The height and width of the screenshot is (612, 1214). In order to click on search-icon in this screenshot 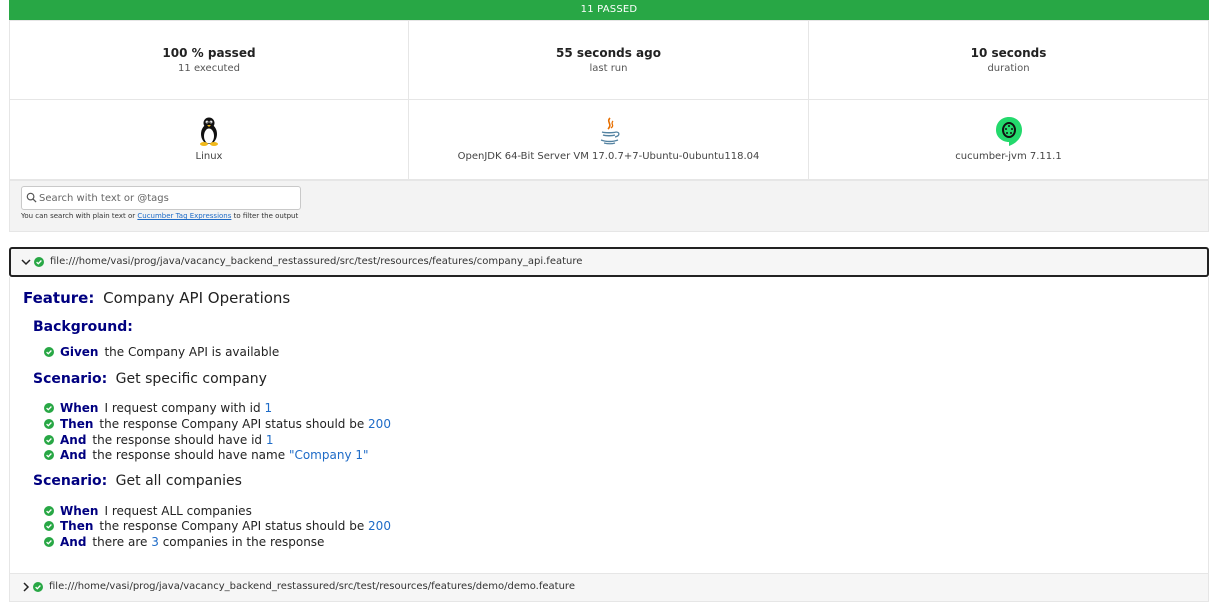, I will do `click(31, 197)`.